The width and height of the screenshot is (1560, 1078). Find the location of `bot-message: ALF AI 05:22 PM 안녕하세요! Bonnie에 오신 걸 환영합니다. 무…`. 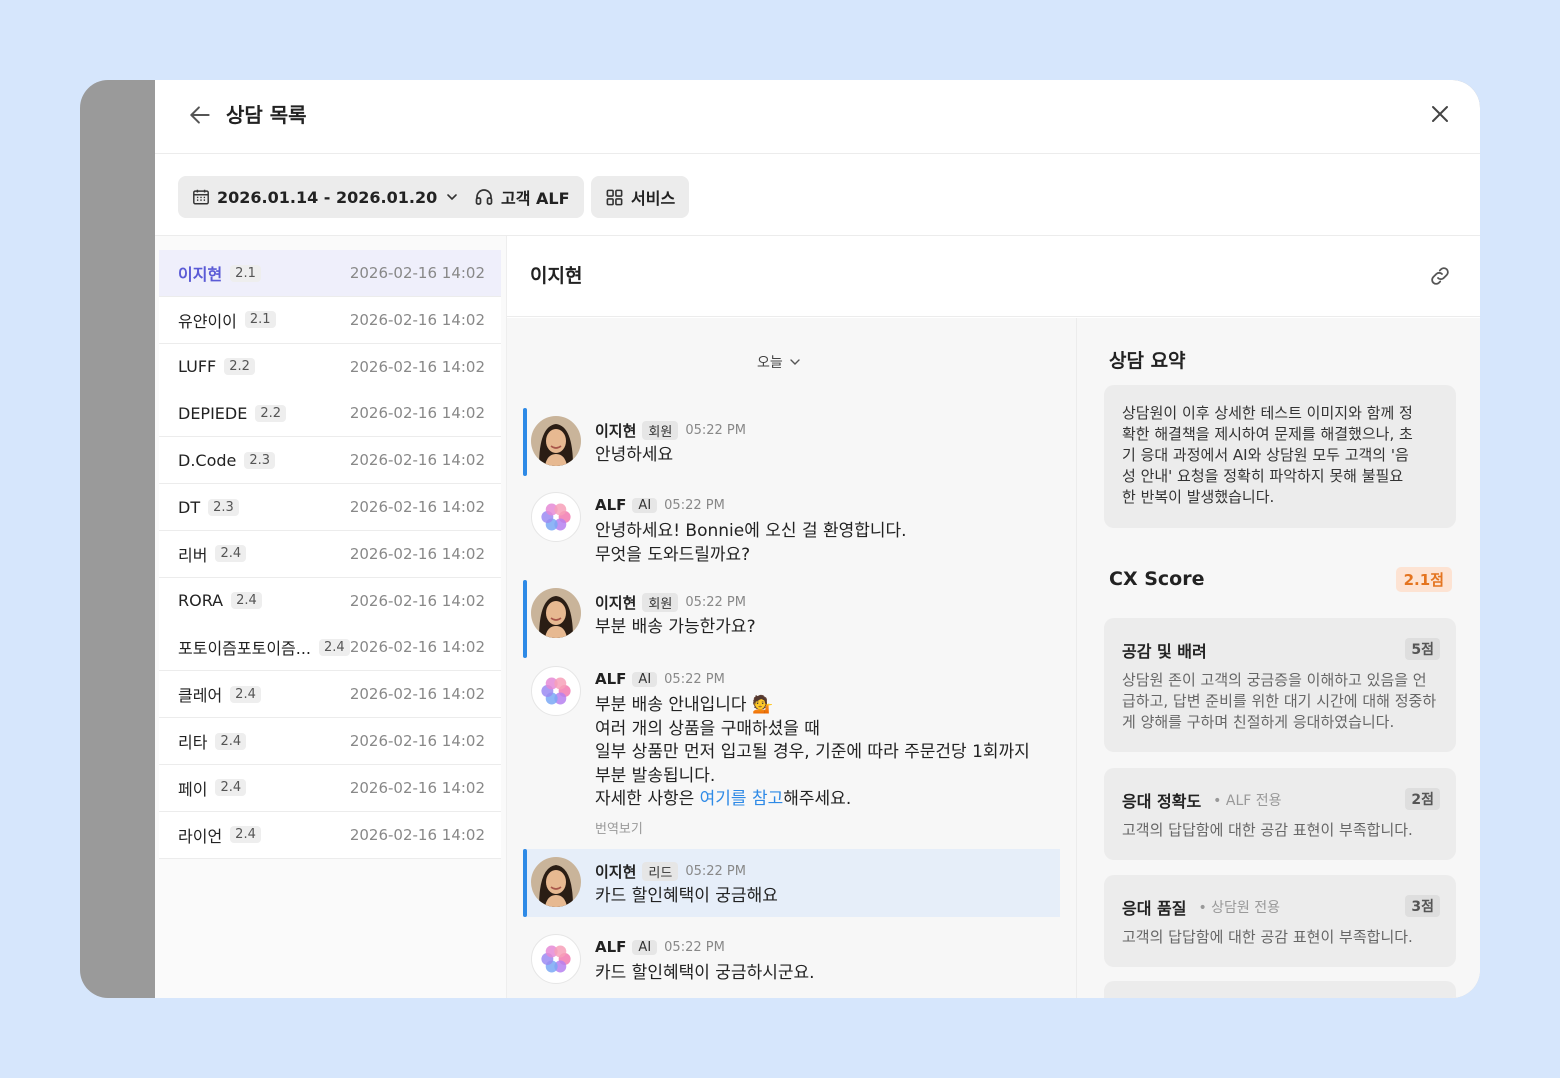

bot-message: ALF AI 05:22 PM 안녕하세요! Bonnie에 오신 걸 환영합니다. 무… is located at coordinates (791, 524).